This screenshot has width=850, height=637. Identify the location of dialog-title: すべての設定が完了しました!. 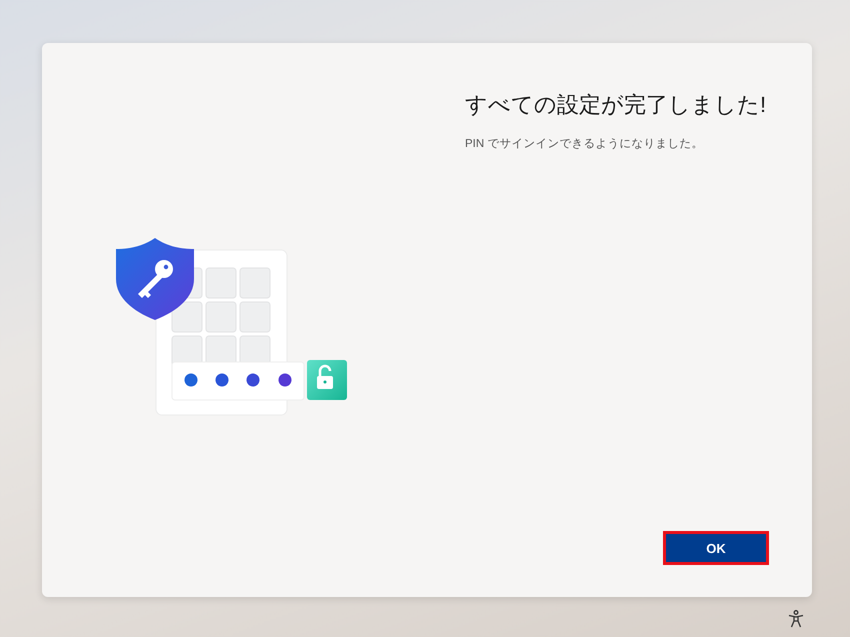
(616, 105).